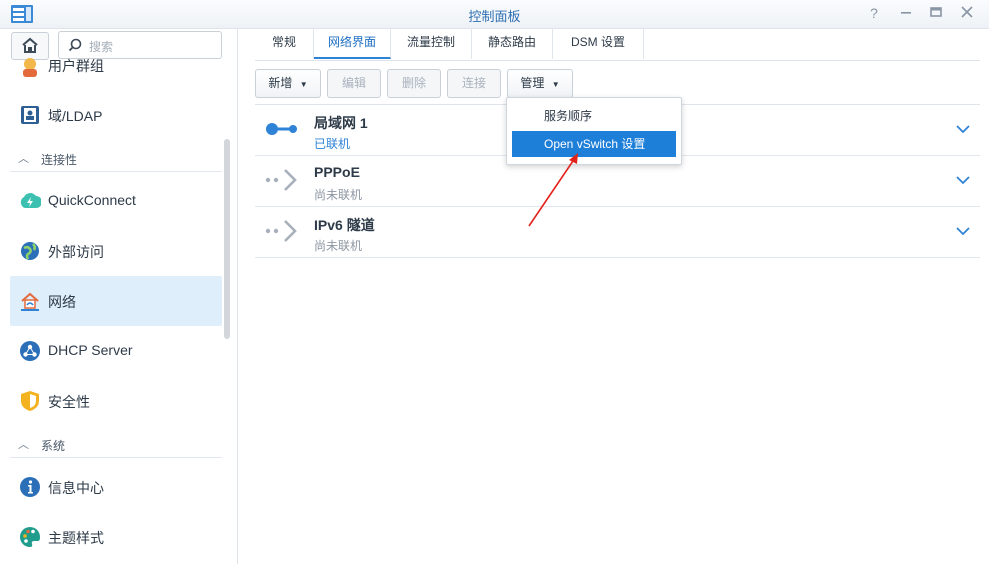 Image resolution: width=989 pixels, height=564 pixels. Describe the element at coordinates (116, 251) in the screenshot. I see `sidebar-item-external-access: 外部访问` at that location.